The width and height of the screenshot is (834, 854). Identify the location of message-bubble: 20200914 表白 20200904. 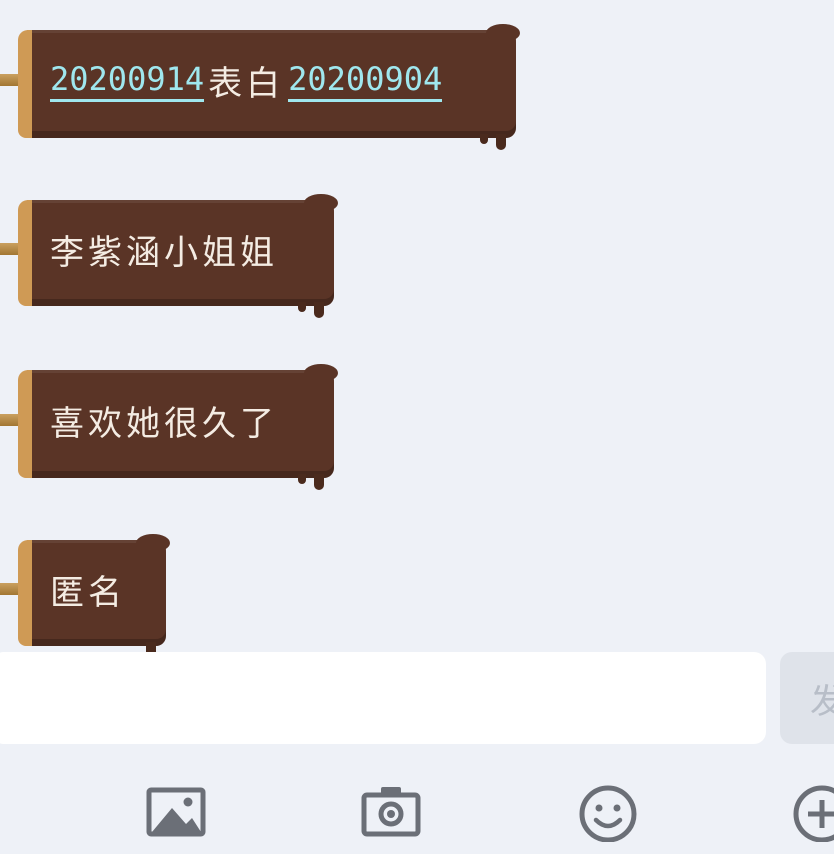
(260, 87).